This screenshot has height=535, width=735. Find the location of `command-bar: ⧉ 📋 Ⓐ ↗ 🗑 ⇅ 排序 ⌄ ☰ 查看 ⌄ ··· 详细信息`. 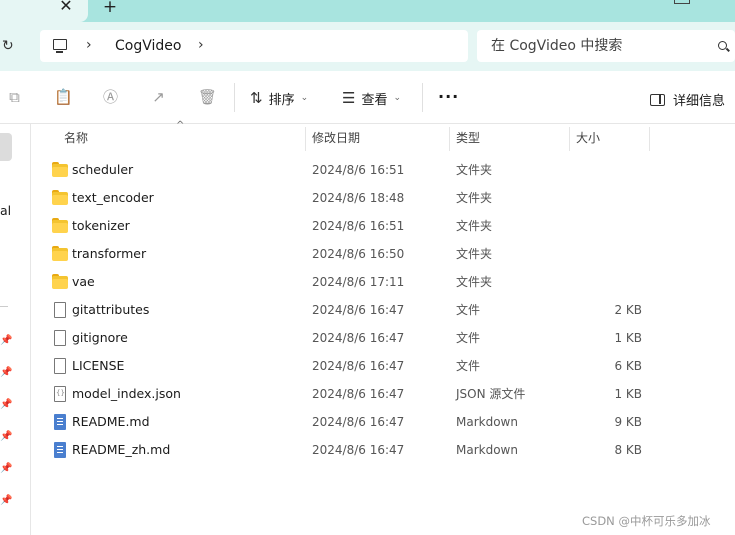

command-bar: ⧉ 📋 Ⓐ ↗ 🗑 ⇅ 排序 ⌄ ☰ 查看 ⌄ ··· 详细信息 is located at coordinates (367, 97).